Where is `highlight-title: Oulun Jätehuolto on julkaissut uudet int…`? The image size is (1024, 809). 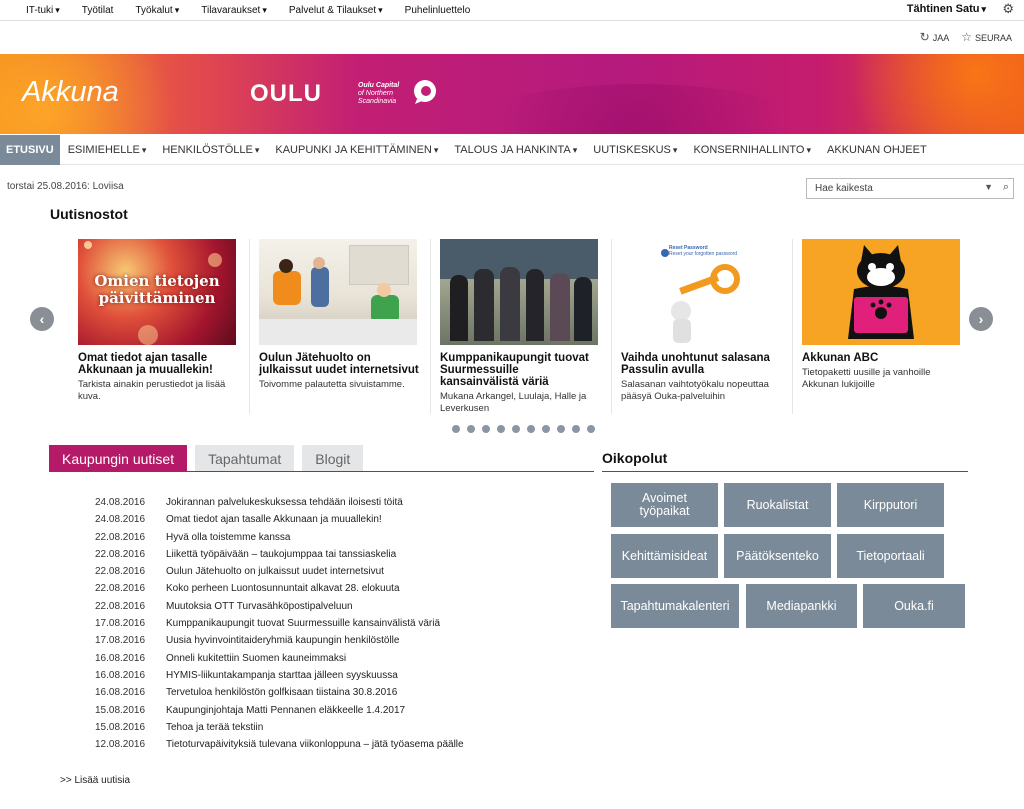
highlight-title: Oulun Jätehuolto on julkaissut uudet int… is located at coordinates (339, 364).